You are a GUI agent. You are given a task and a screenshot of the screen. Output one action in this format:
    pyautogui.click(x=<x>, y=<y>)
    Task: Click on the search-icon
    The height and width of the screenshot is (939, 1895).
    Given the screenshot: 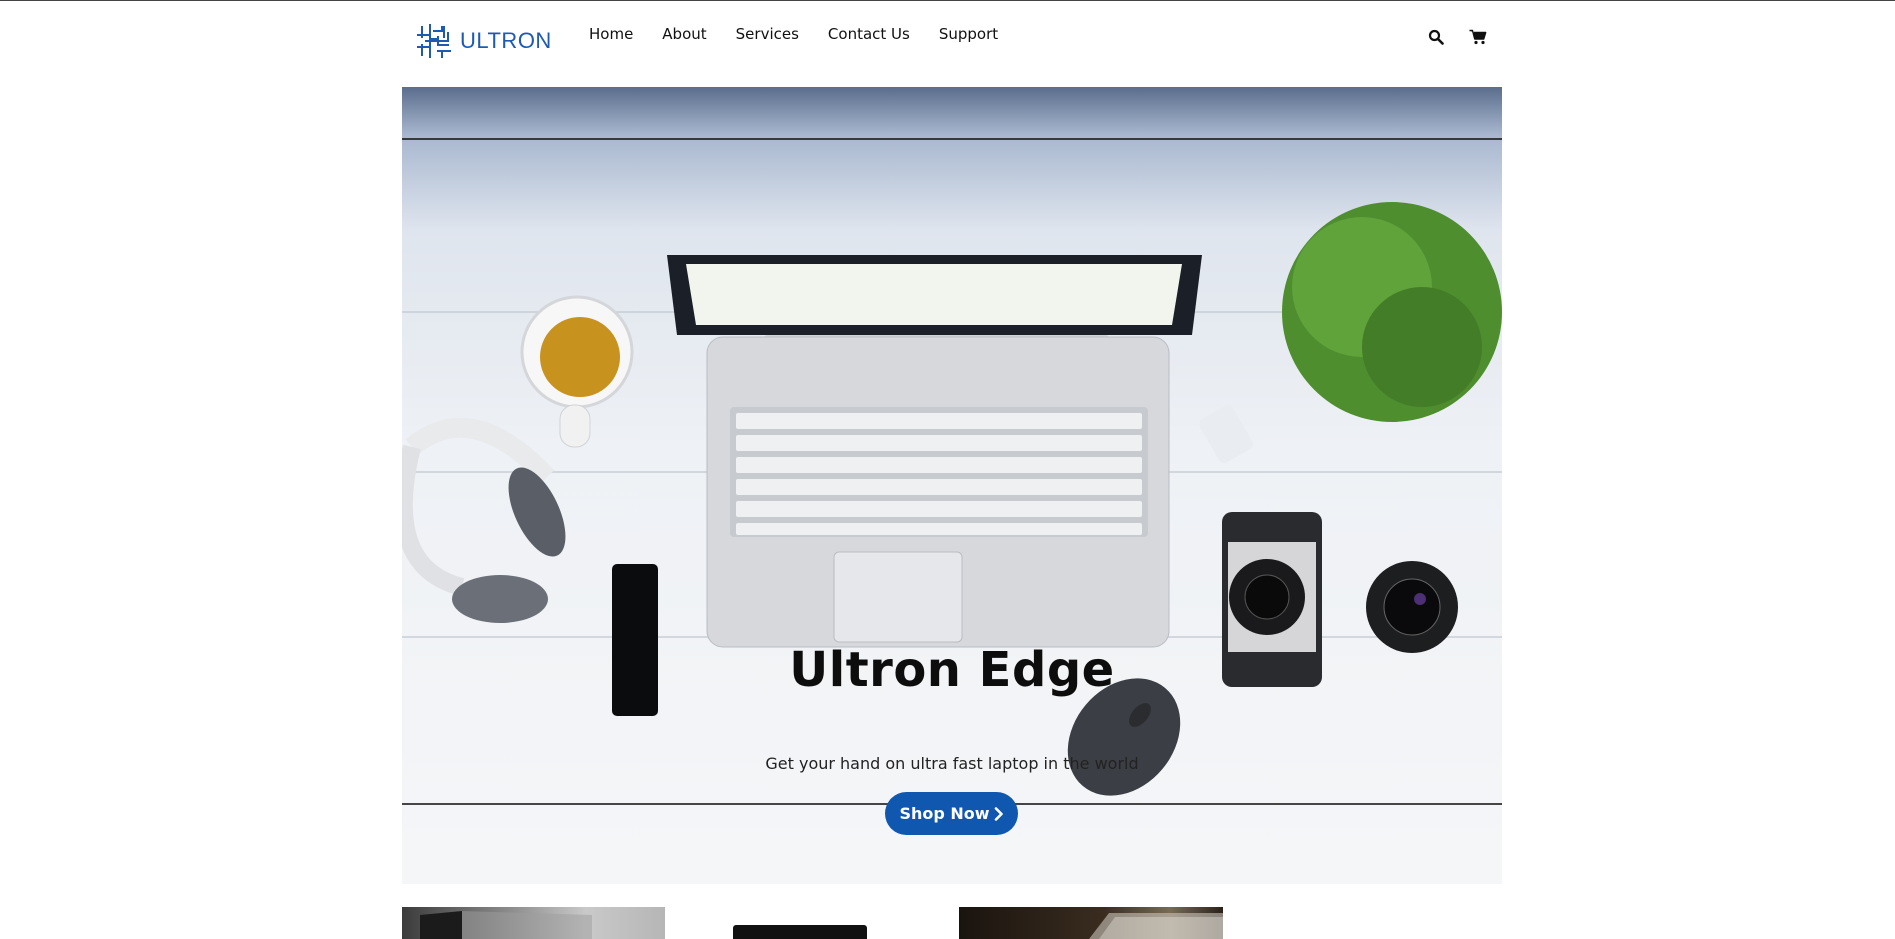 What is the action you would take?
    pyautogui.click(x=1436, y=37)
    